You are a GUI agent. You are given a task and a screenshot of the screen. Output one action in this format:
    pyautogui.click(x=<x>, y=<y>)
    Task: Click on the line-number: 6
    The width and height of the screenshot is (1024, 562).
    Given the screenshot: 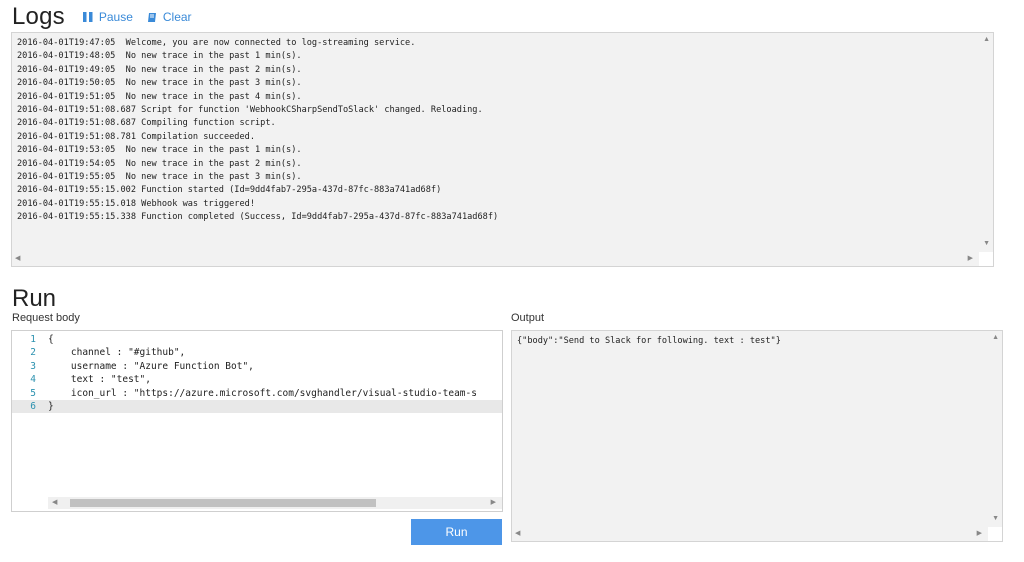 What is the action you would take?
    pyautogui.click(x=33, y=406)
    